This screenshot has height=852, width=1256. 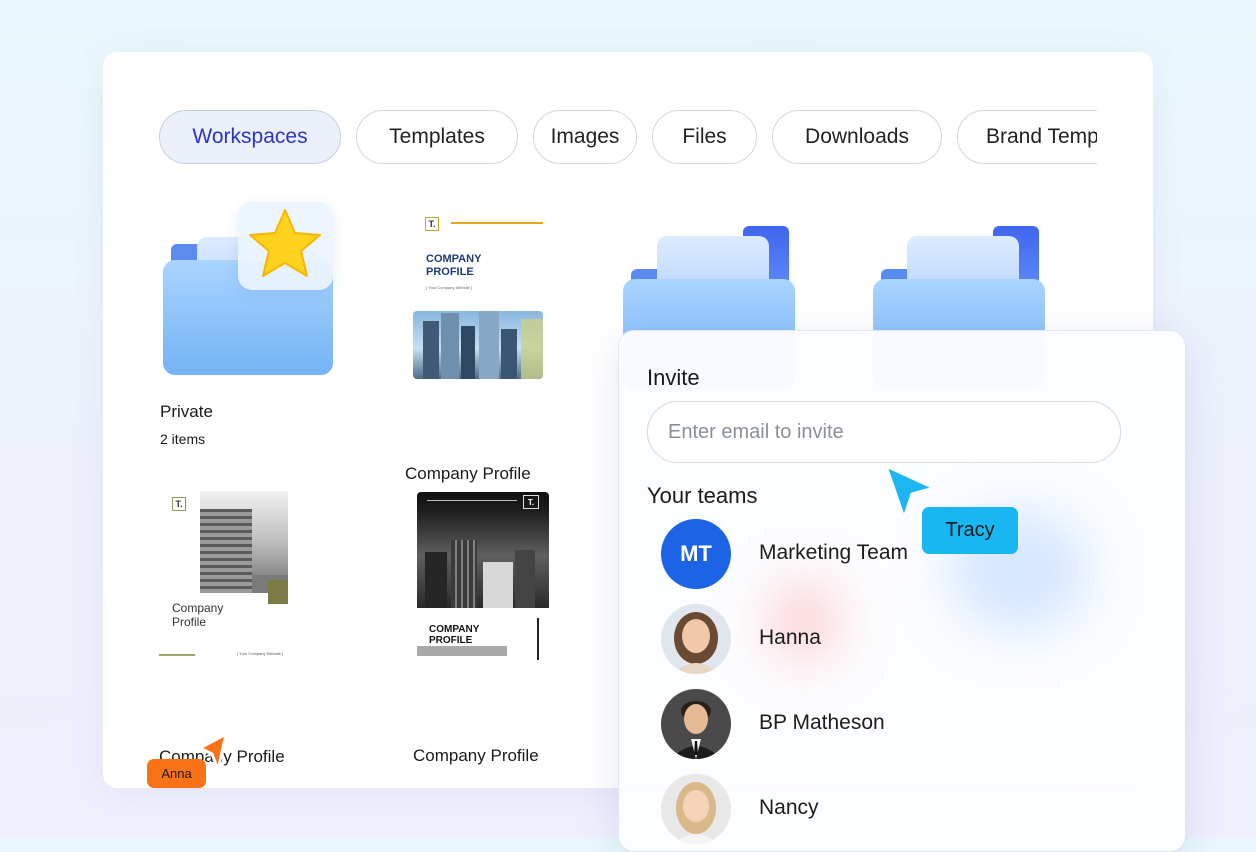 I want to click on private-folder-icon, so click(x=250, y=289).